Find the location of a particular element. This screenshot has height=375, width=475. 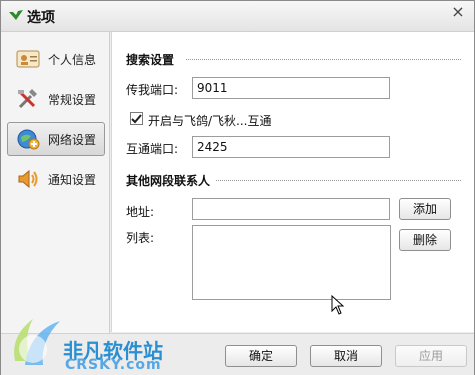

interop-port-input: 2425 is located at coordinates (291, 147).